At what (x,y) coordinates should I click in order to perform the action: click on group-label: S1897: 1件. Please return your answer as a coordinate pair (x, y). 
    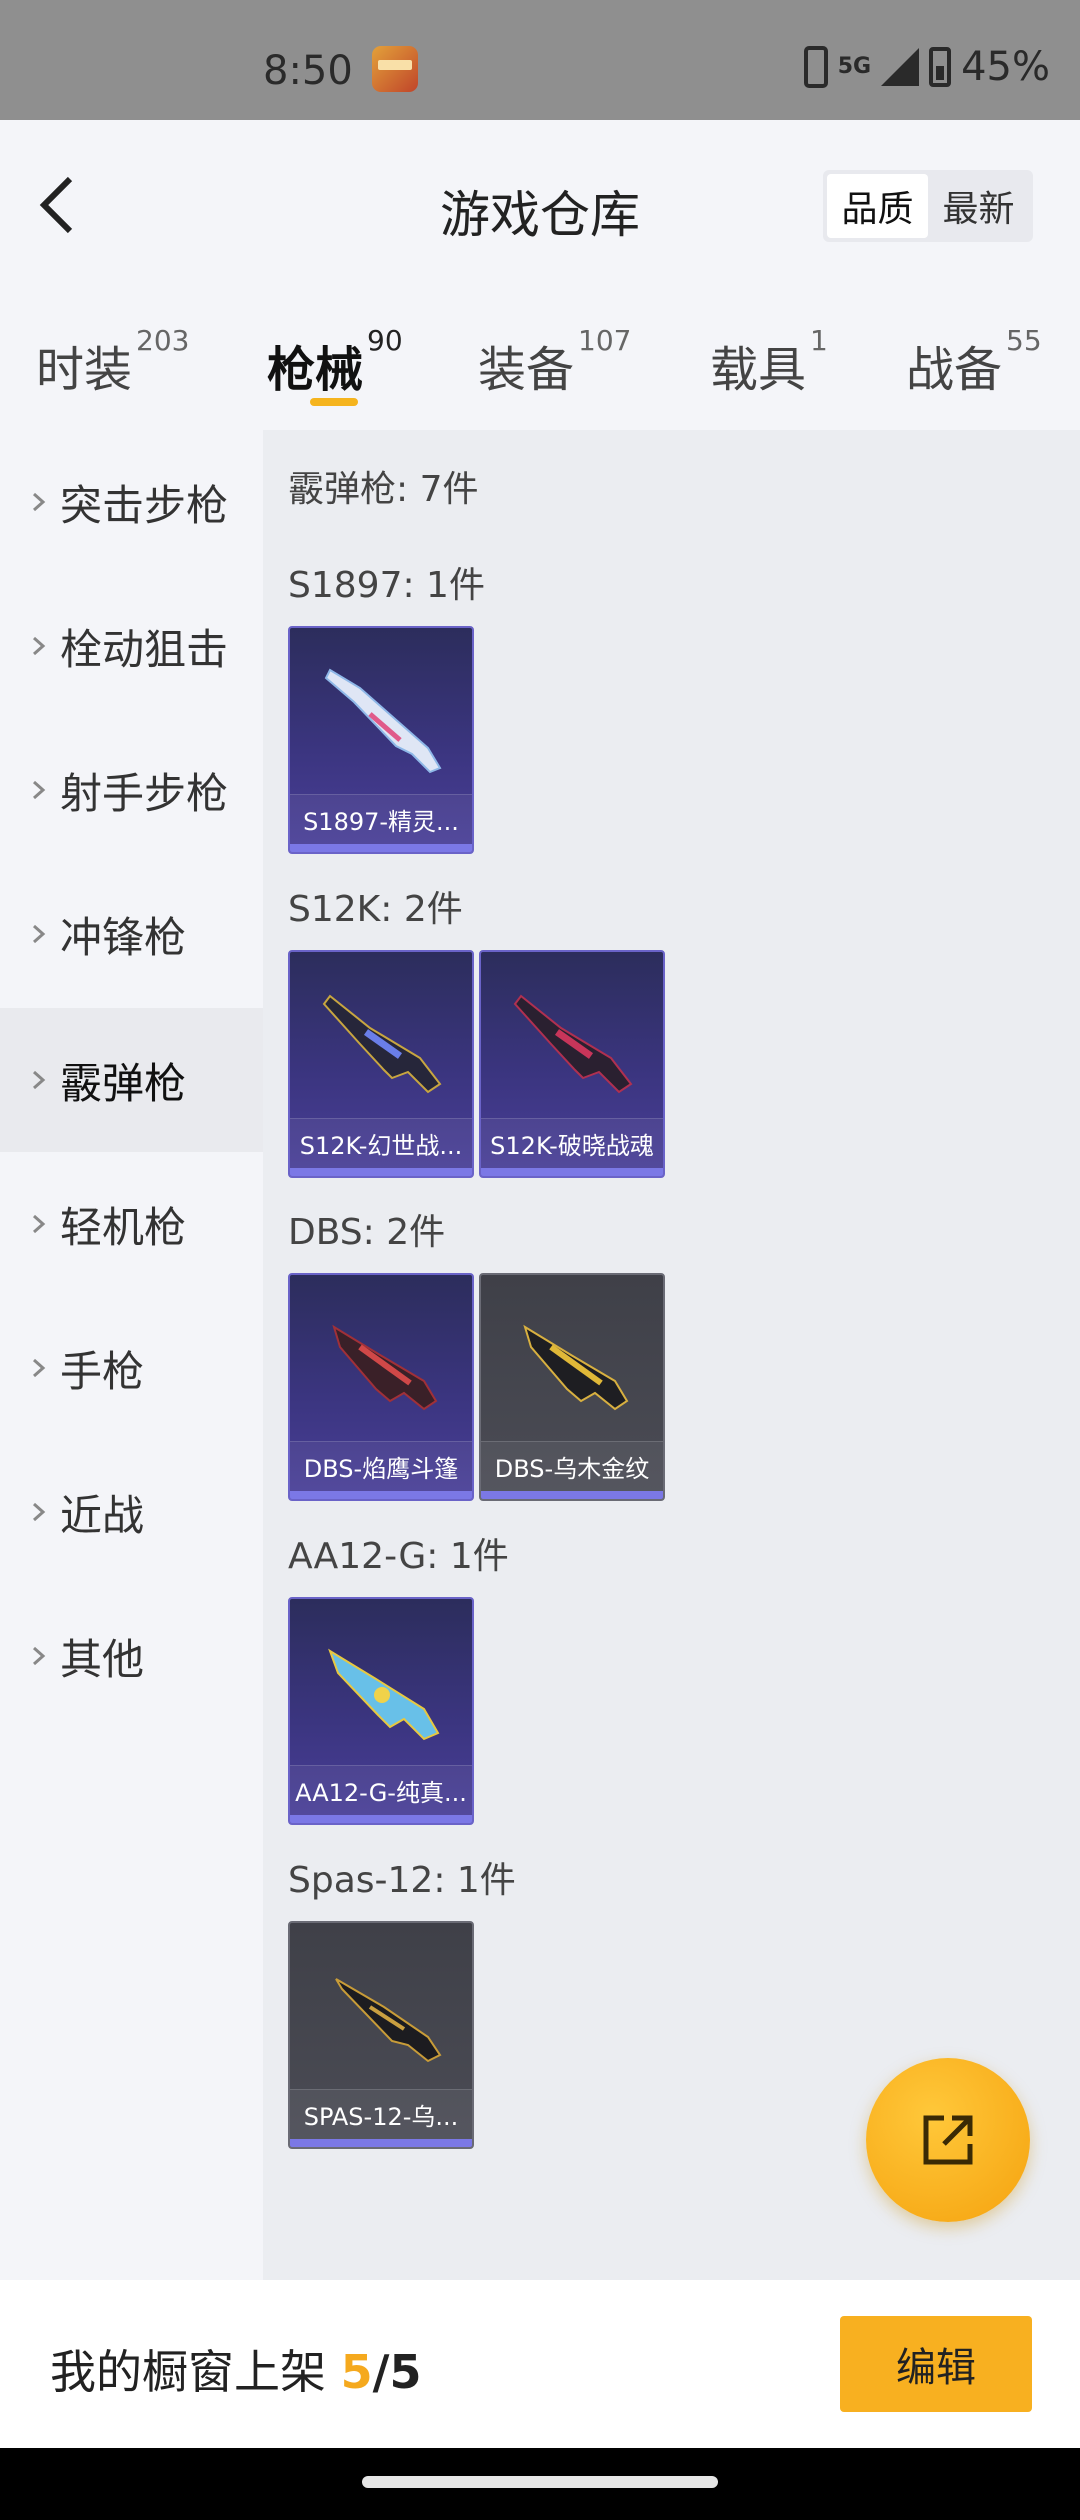
    Looking at the image, I should click on (386, 585).